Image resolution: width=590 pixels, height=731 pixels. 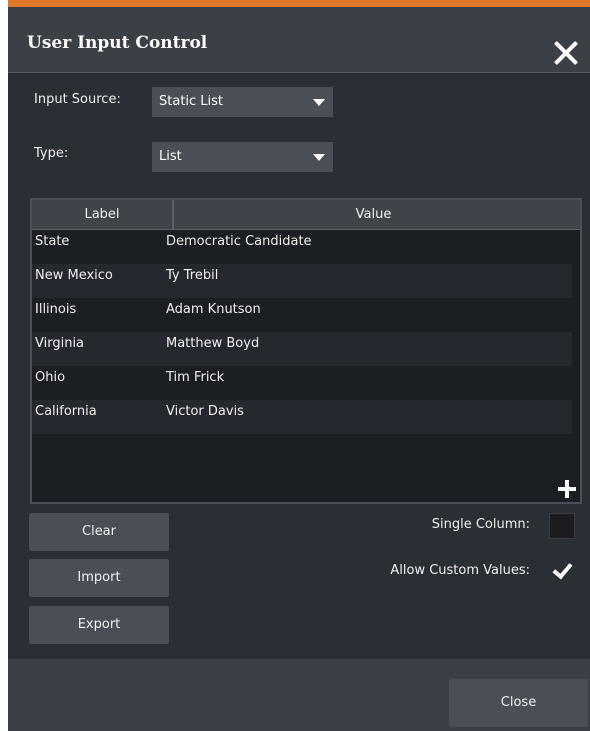 What do you see at coordinates (566, 53) in the screenshot?
I see `close-icon` at bounding box center [566, 53].